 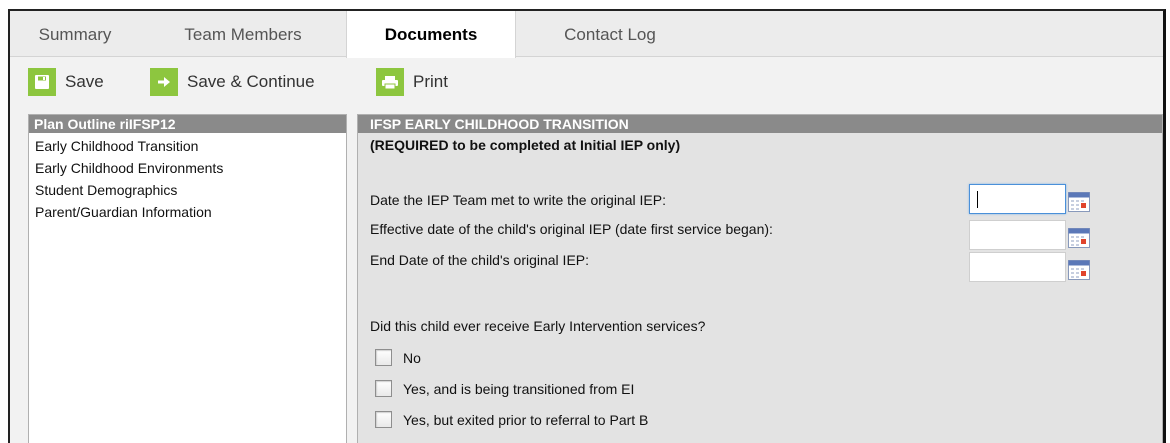 I want to click on outline-item-parent-guardian-information: Parent/Guardian Information, so click(x=187, y=212).